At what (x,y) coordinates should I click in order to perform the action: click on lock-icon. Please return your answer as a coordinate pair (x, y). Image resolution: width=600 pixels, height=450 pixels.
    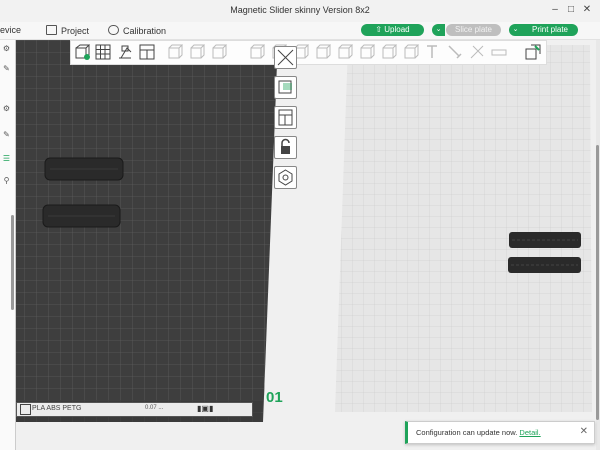
    Looking at the image, I should click on (285, 146).